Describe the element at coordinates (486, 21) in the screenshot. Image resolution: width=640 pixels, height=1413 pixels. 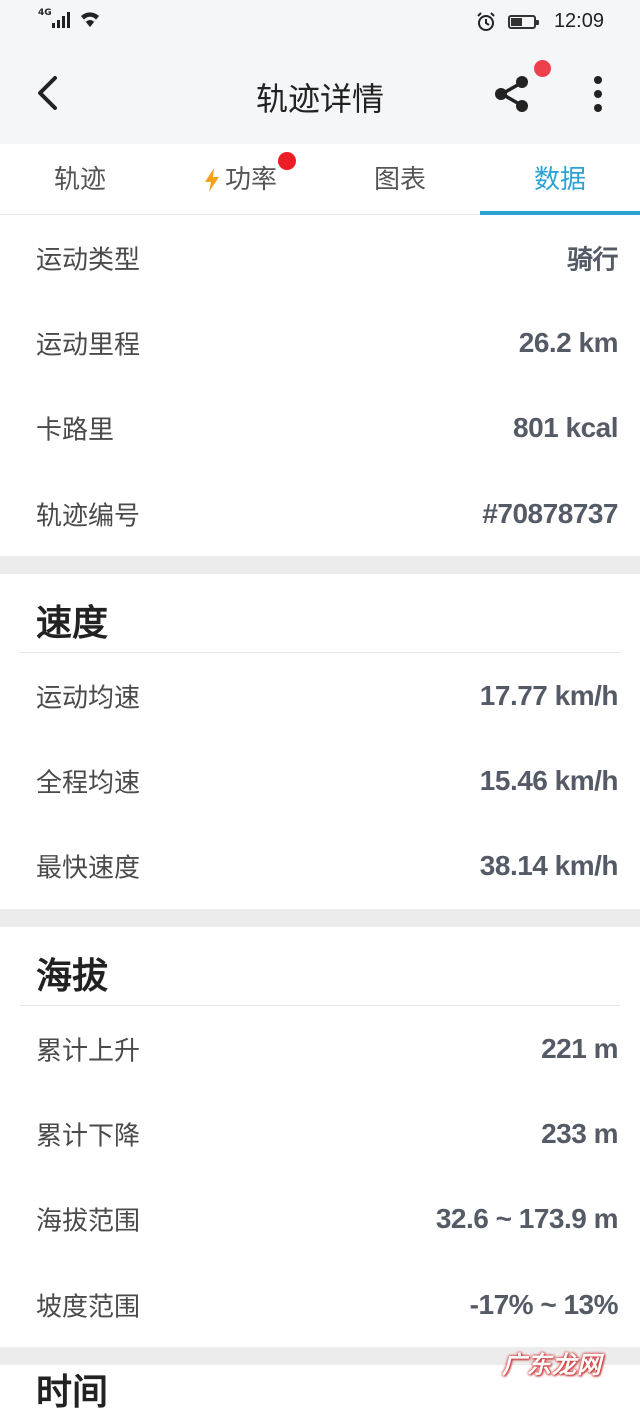
I see `alarm-icon` at that location.